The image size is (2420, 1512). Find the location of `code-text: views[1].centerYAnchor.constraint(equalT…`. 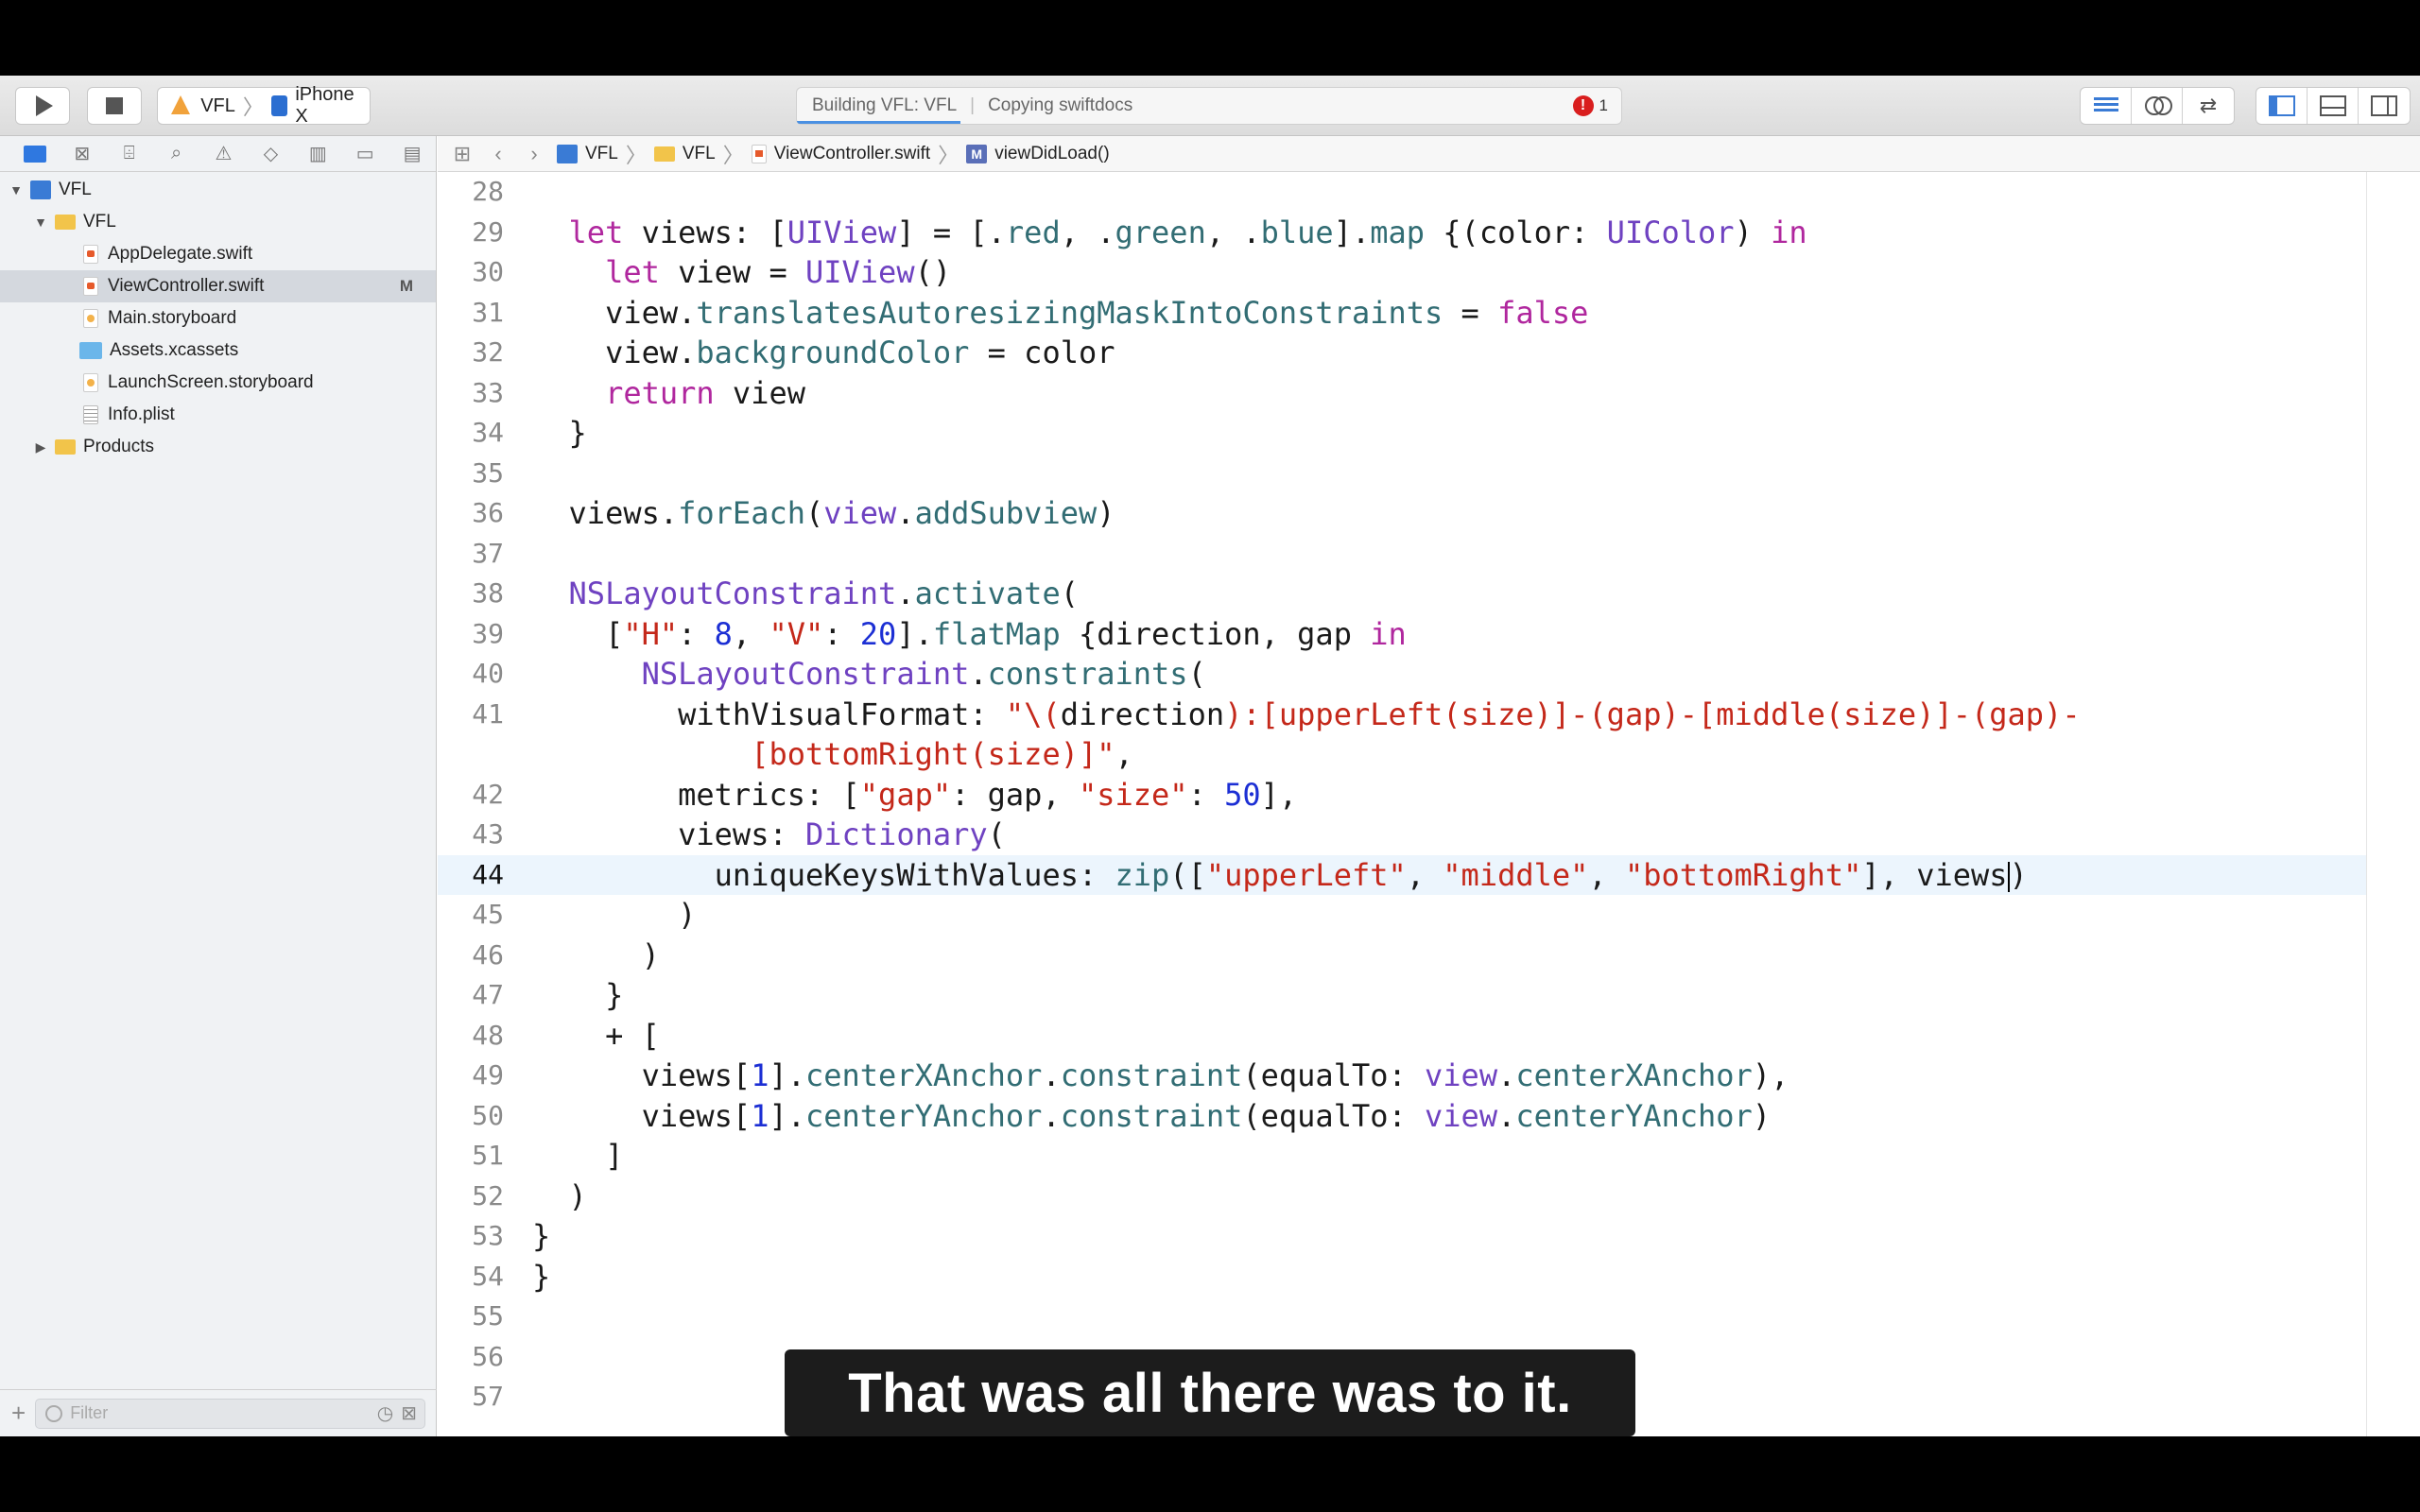

code-text: views[1].centerYAnchor.constraint(equalT… is located at coordinates (1152, 1115).